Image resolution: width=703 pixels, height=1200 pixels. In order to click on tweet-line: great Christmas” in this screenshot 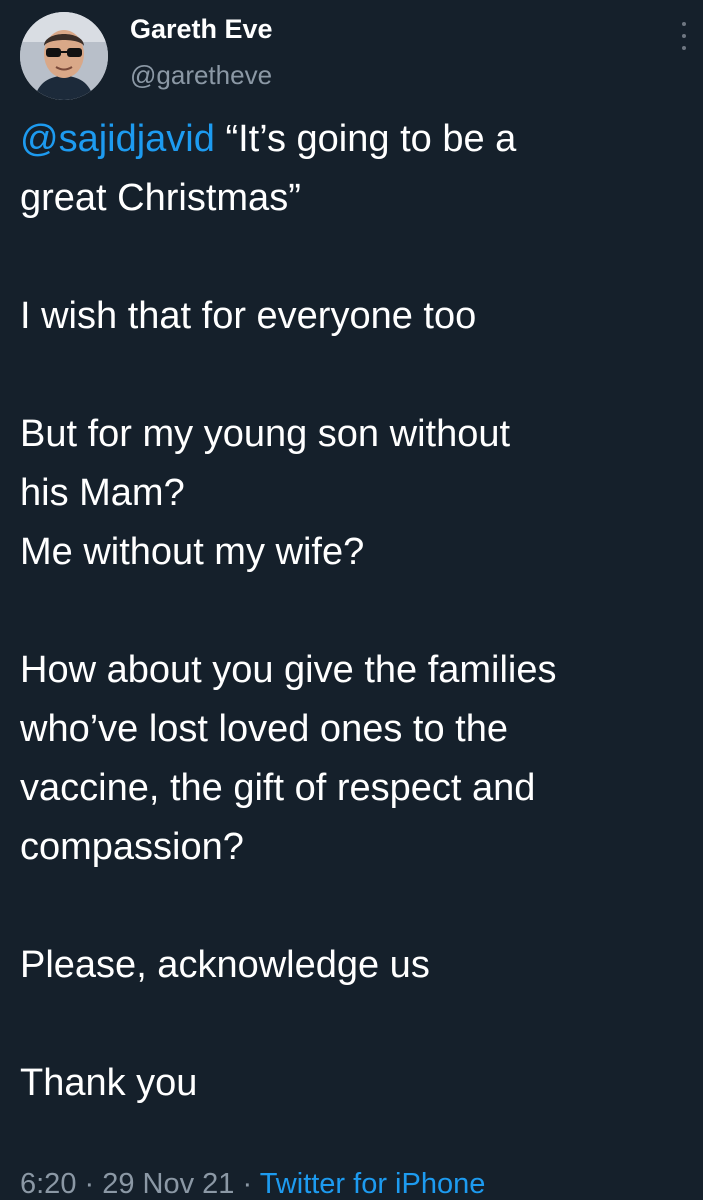, I will do `click(160, 198)`.